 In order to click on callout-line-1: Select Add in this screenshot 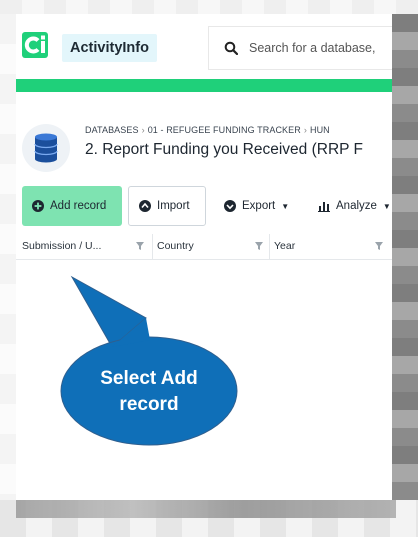, I will do `click(149, 378)`.